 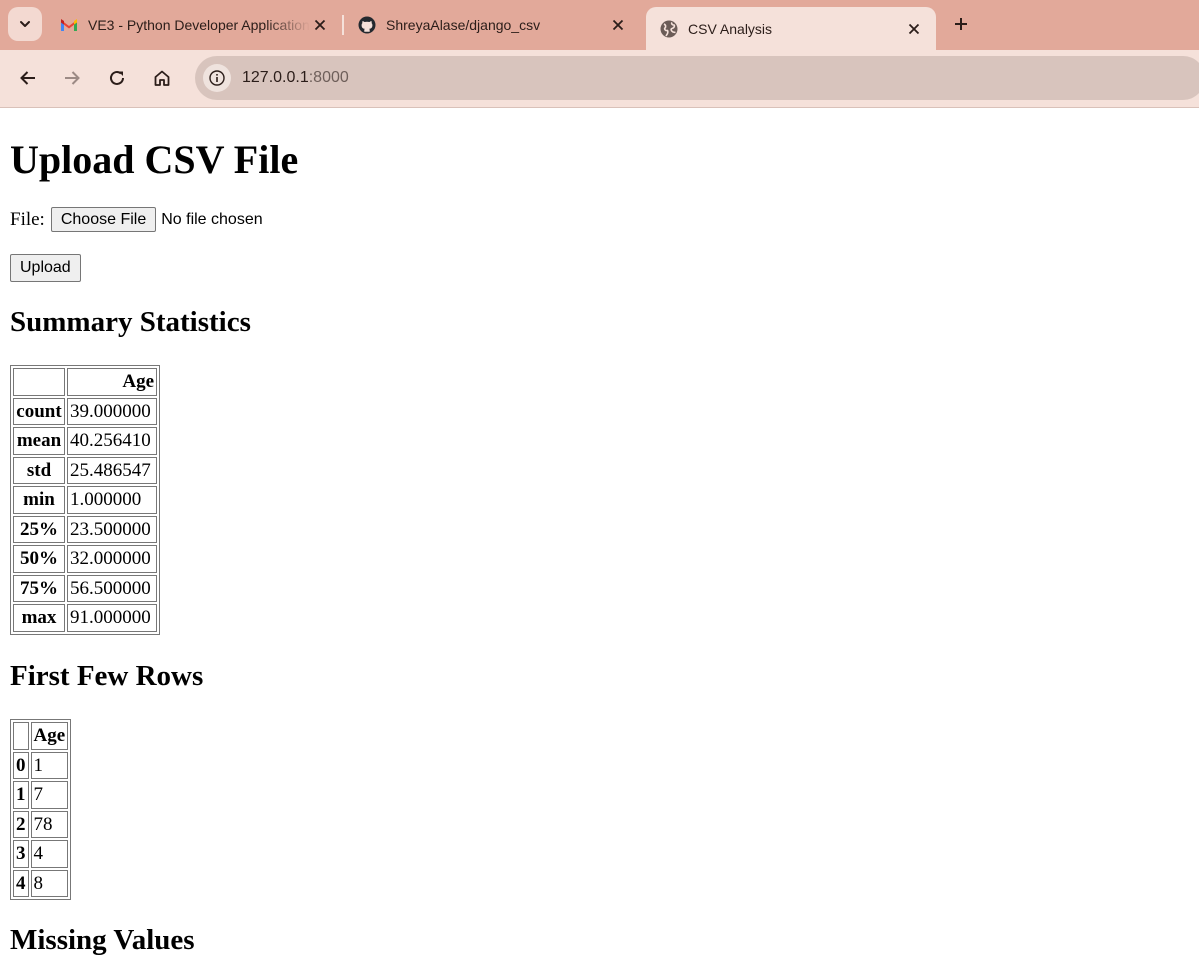 I want to click on table-row: min 1.000000, so click(x=85, y=500).